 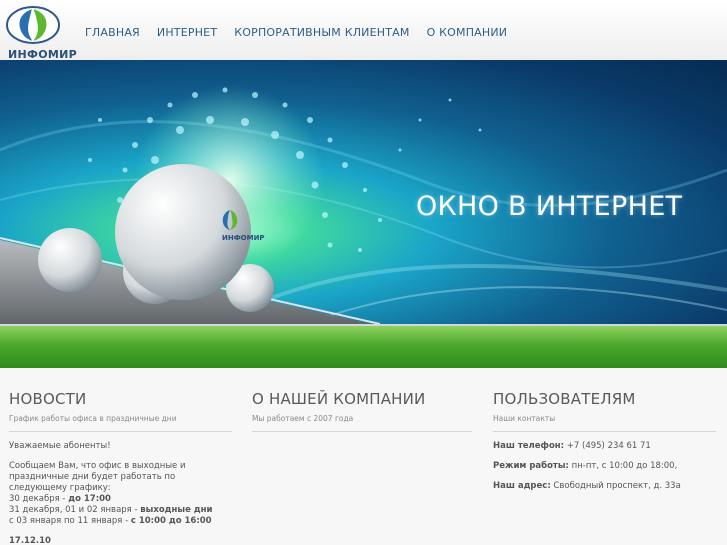 What do you see at coordinates (363, 347) in the screenshot?
I see `grass-band` at bounding box center [363, 347].